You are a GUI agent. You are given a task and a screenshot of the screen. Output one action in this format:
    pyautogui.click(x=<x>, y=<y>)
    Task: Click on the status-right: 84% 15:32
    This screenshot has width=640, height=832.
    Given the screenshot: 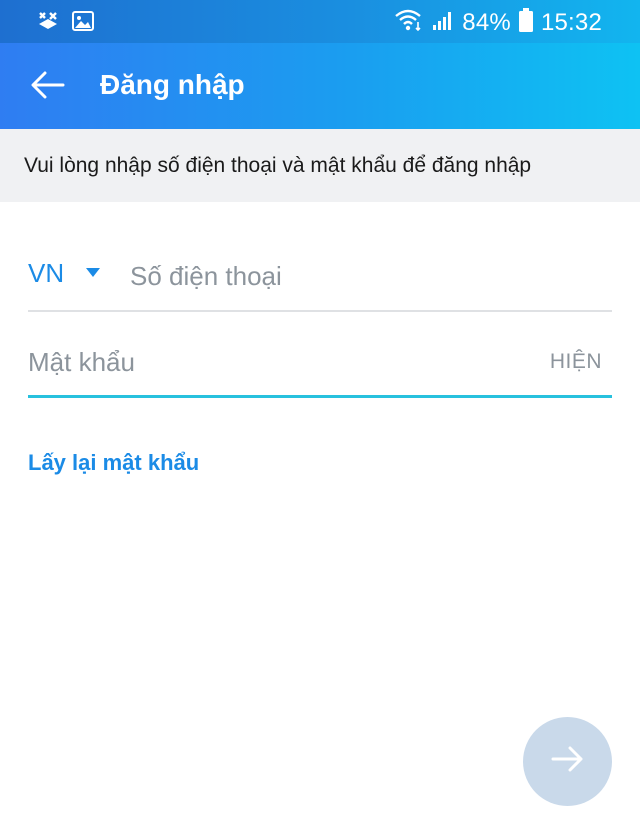 What is the action you would take?
    pyautogui.click(x=498, y=22)
    